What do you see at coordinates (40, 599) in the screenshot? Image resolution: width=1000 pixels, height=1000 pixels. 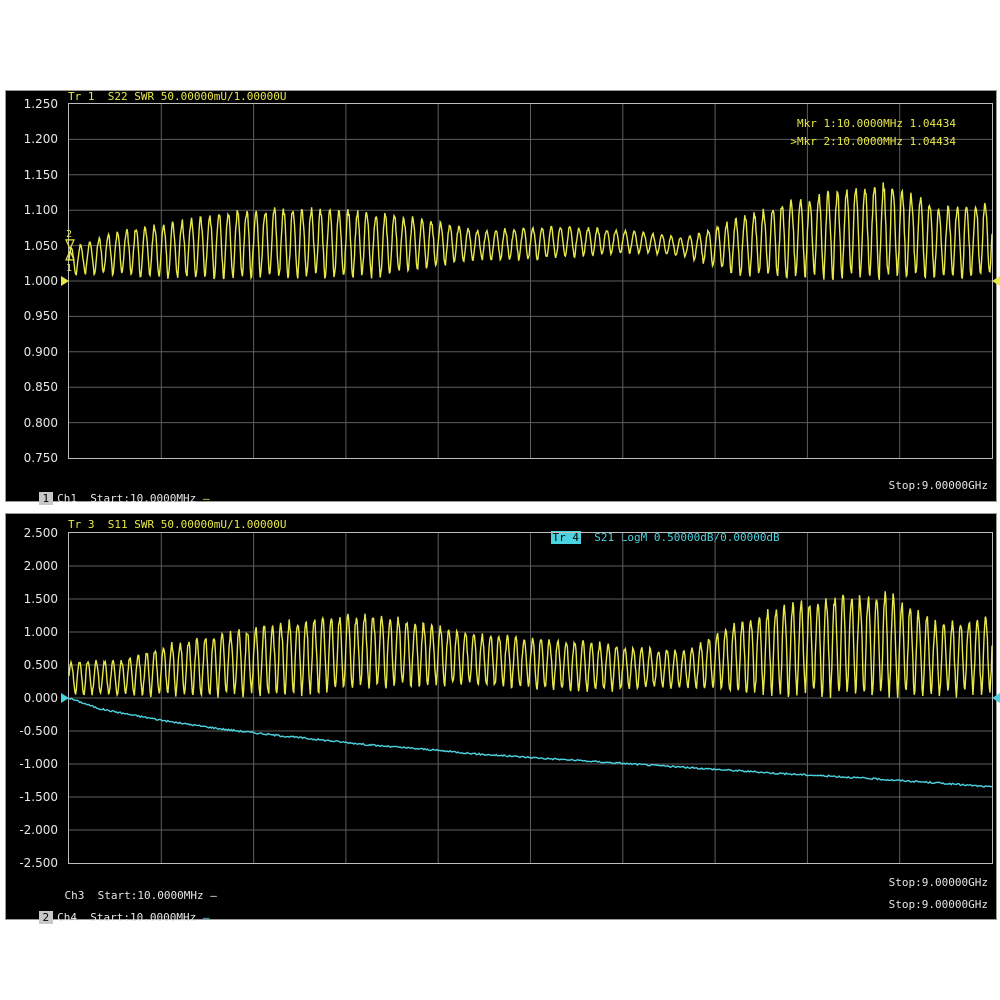 I see `y-tick-label: 1.500` at bounding box center [40, 599].